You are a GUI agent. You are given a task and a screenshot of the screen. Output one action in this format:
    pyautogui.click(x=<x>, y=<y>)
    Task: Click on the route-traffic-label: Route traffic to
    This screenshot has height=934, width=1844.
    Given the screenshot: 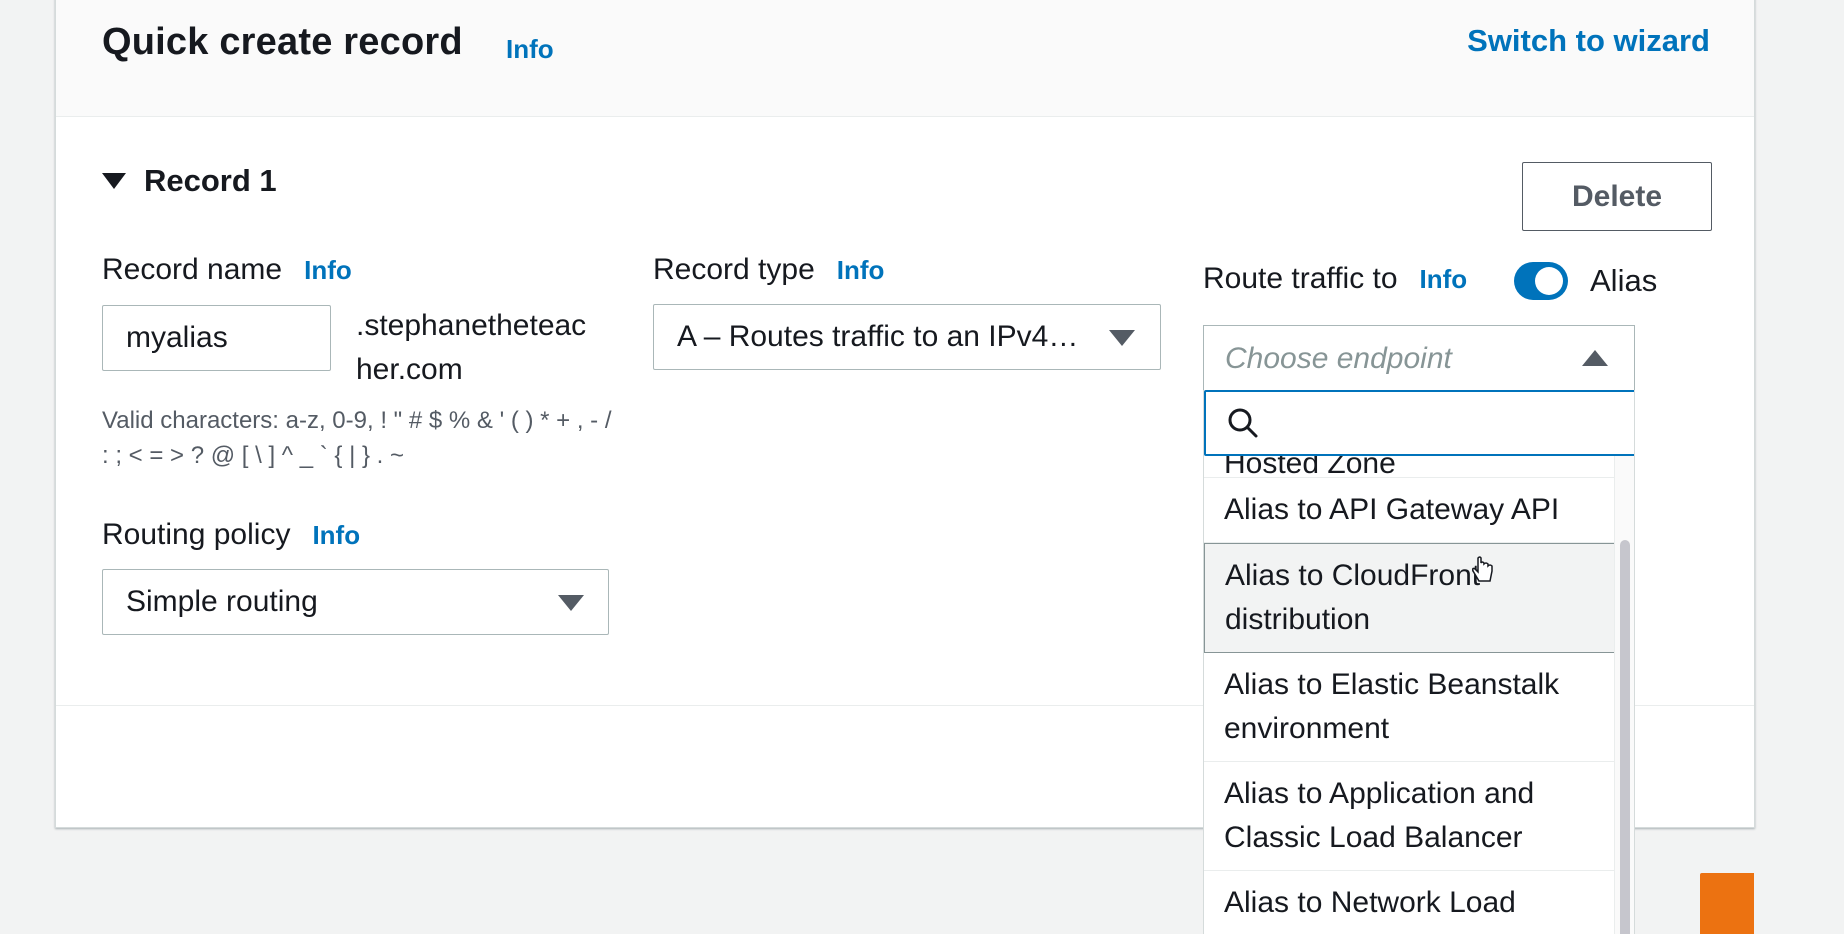 What is the action you would take?
    pyautogui.click(x=1300, y=278)
    